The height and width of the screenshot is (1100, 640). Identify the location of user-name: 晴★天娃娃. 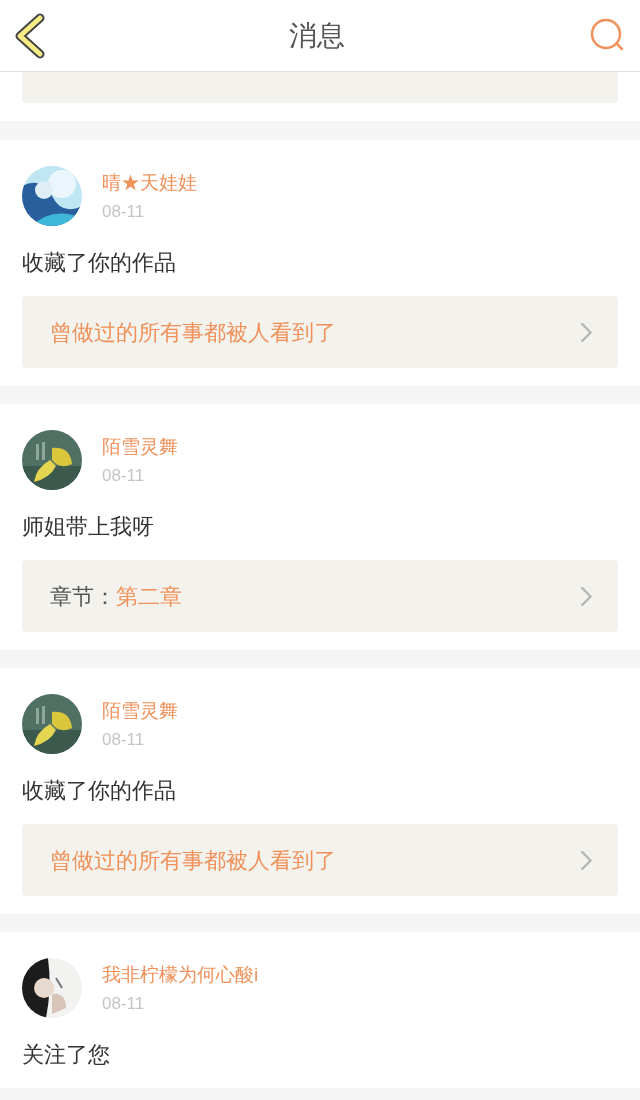
(149, 183).